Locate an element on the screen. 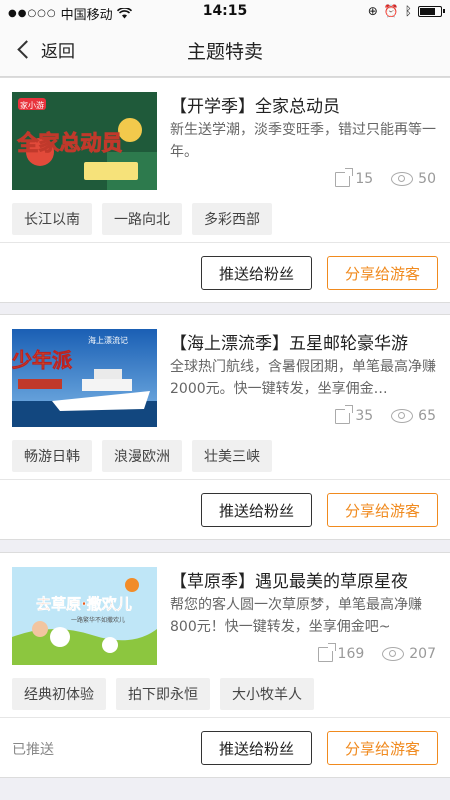 The image size is (450, 800). bluetooth-icon: ᛒ is located at coordinates (408, 11).